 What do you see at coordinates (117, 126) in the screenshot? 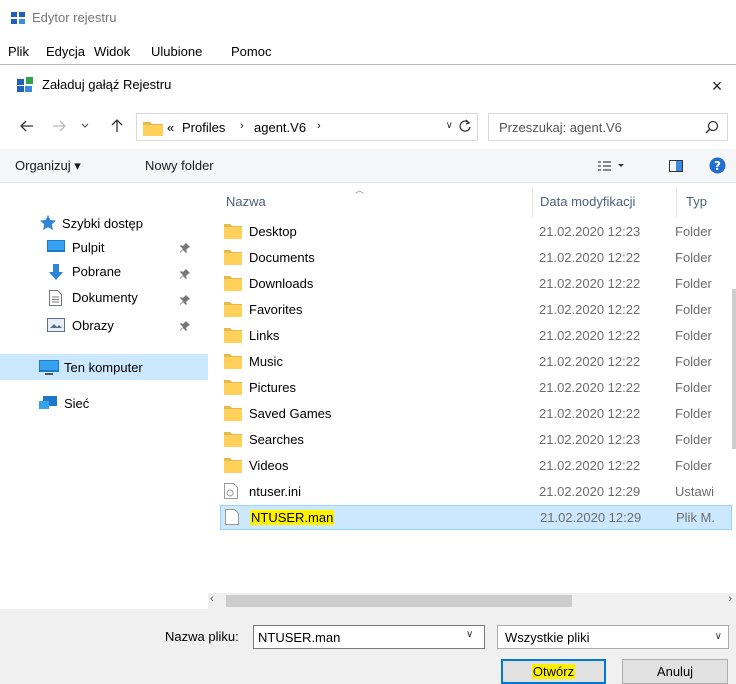
I see `up-button` at bounding box center [117, 126].